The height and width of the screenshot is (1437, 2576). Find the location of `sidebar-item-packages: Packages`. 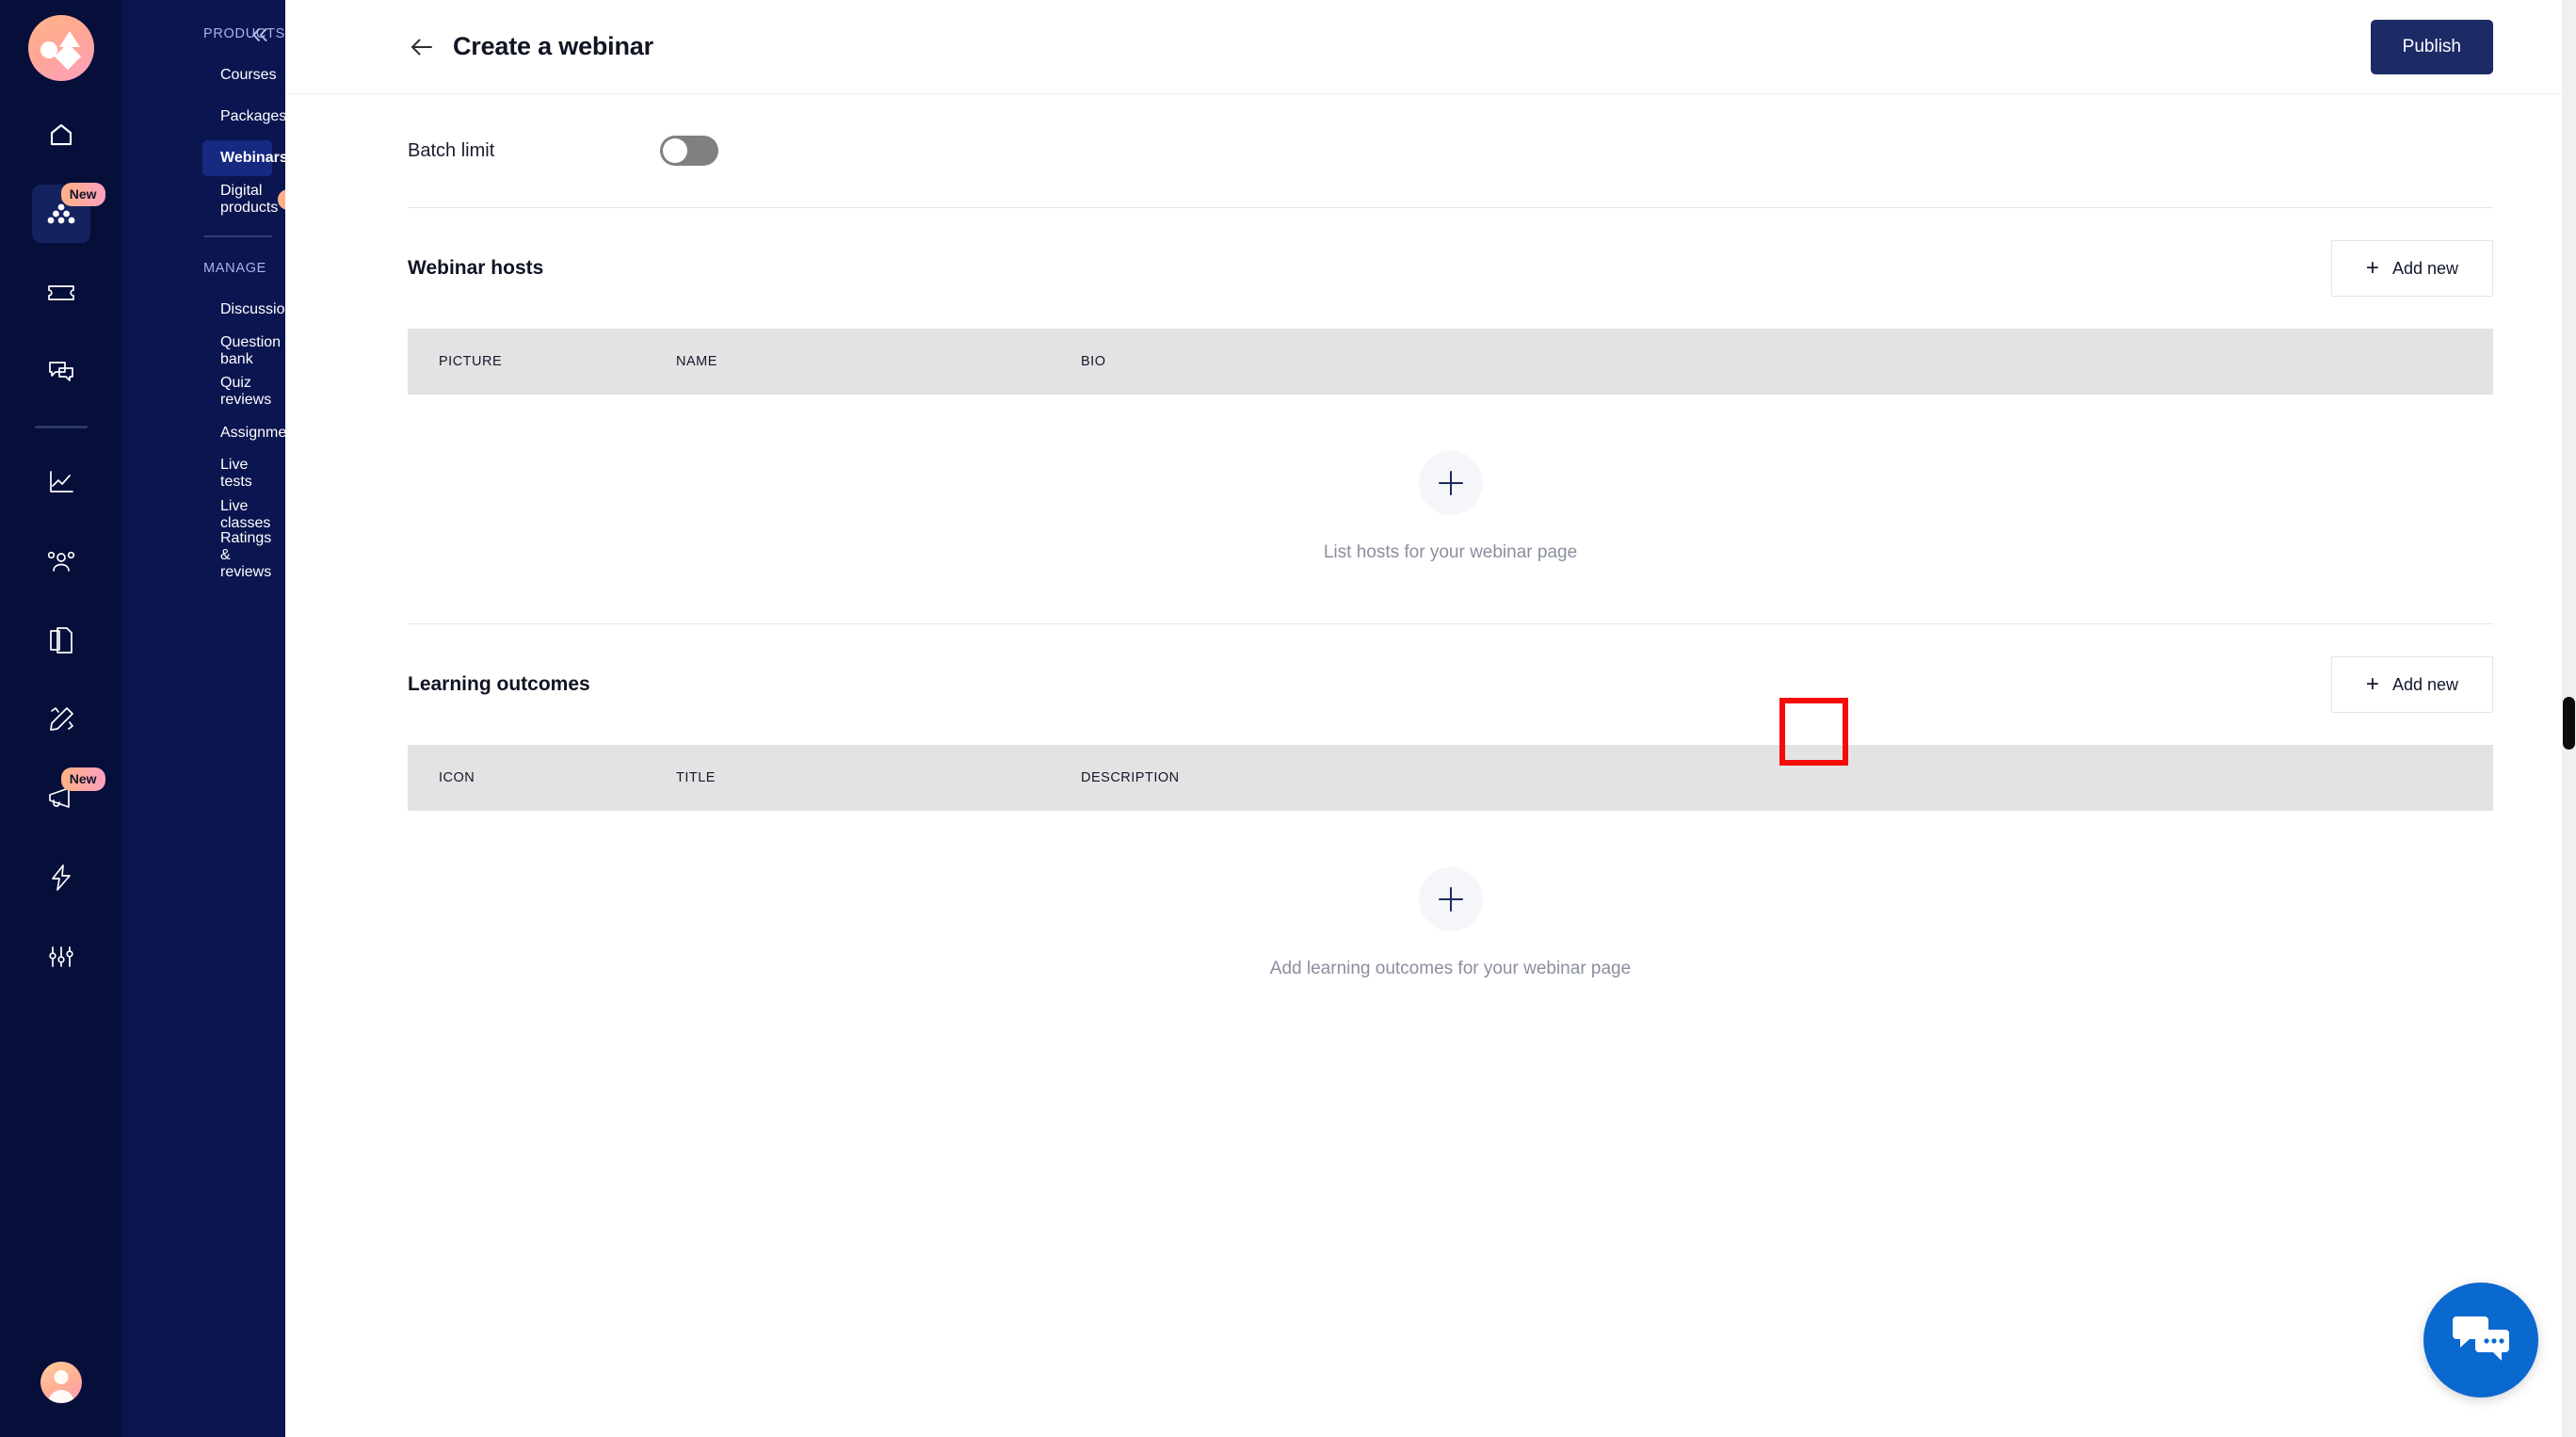

sidebar-item-packages: Packages is located at coordinates (244, 117).